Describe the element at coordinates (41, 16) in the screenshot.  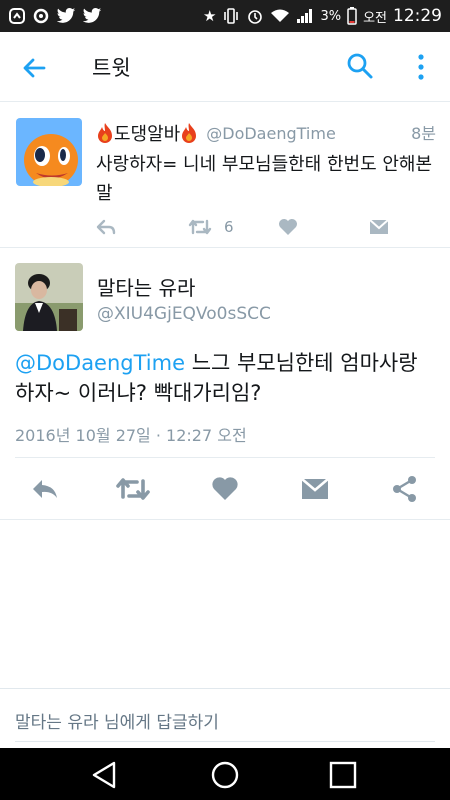
I see `notification-sync-icon` at that location.